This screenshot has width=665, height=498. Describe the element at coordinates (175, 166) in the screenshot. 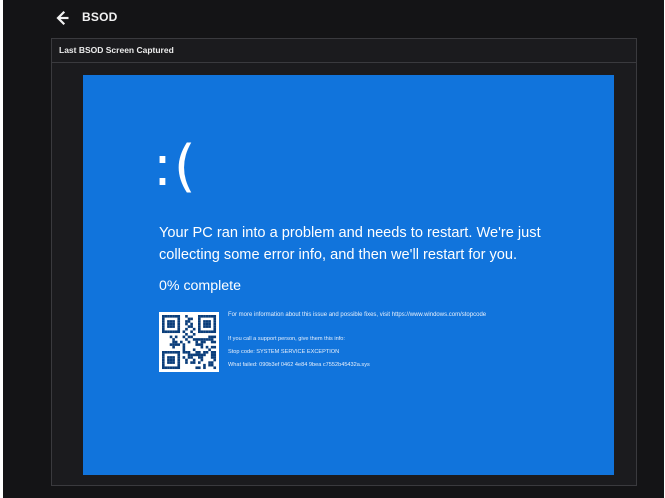

I see `sad-face: :(` at that location.